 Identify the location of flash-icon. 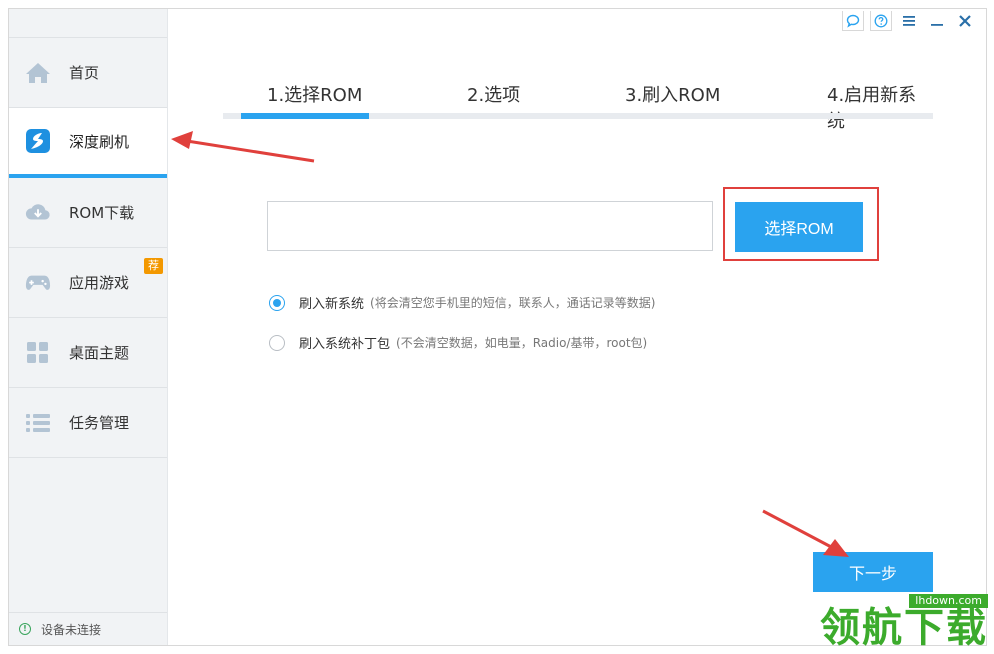
(38, 141).